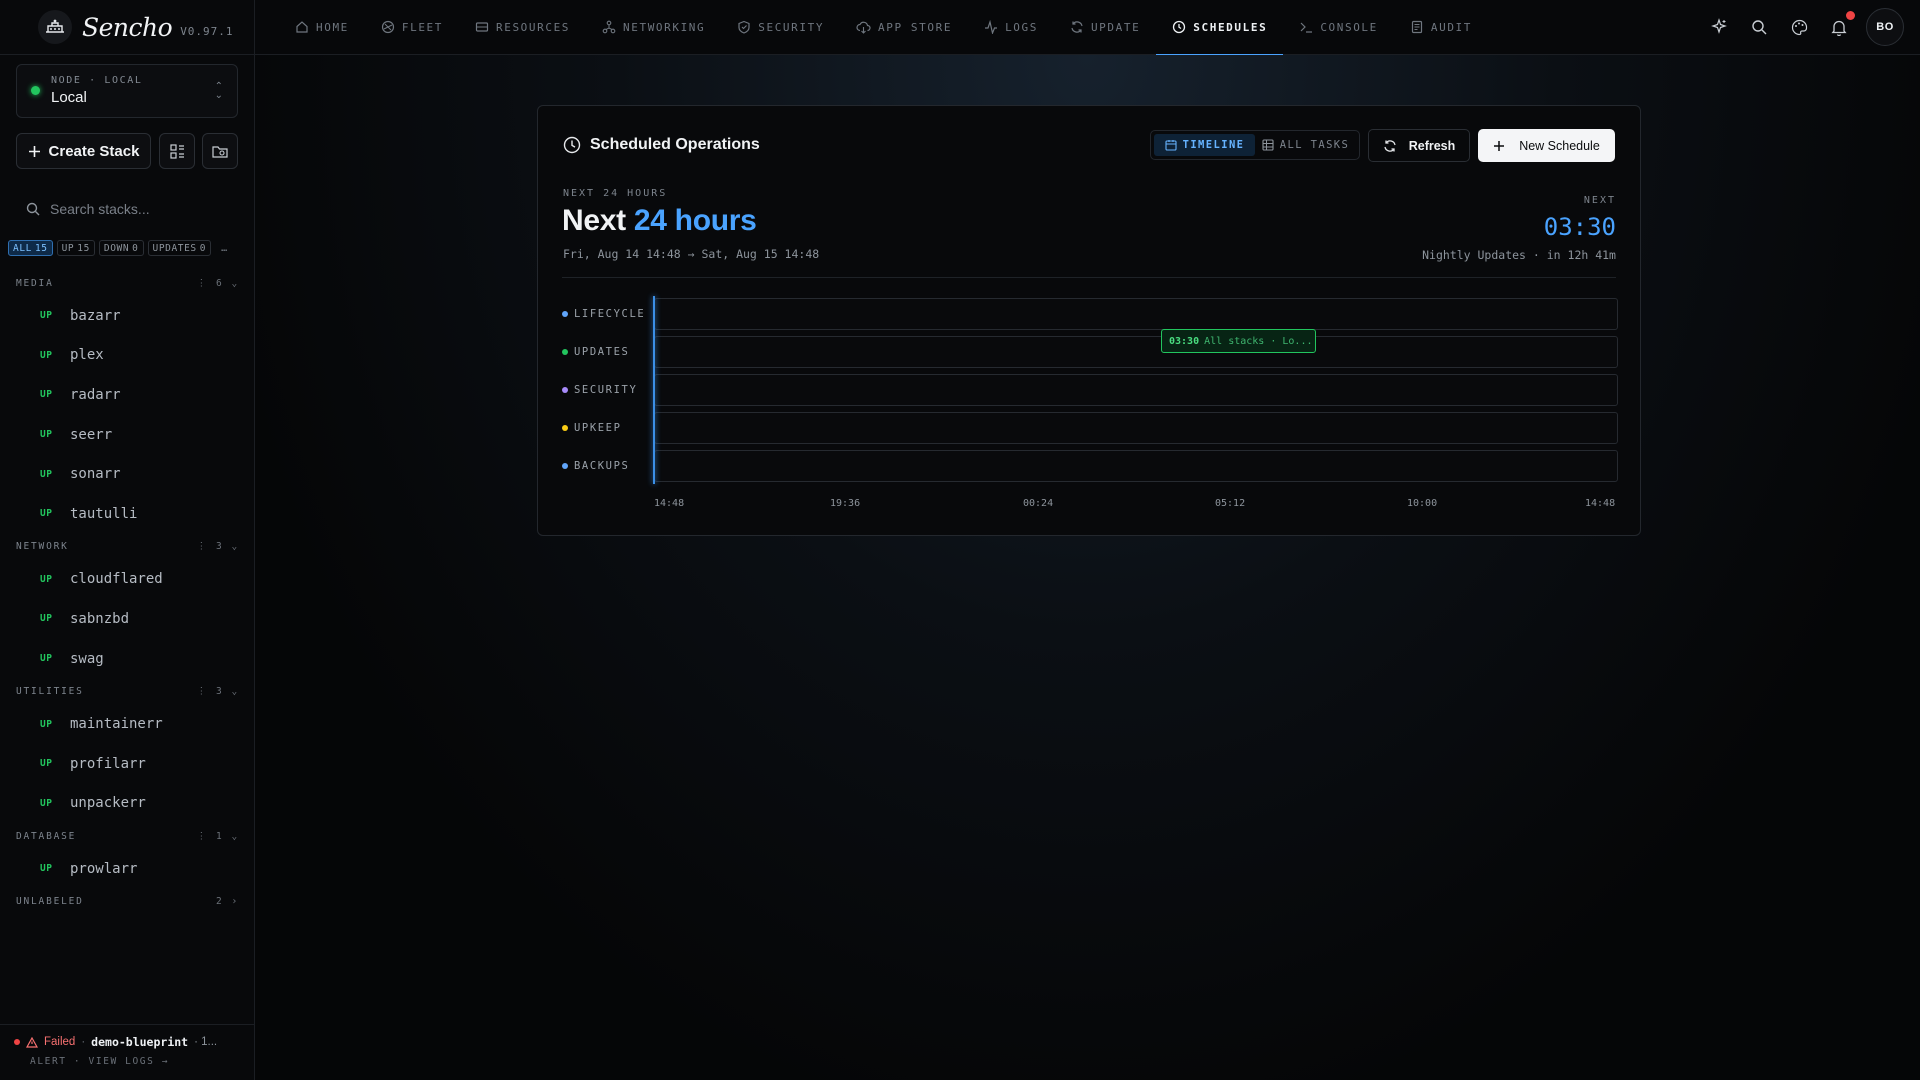 This screenshot has height=1080, width=1920. Describe the element at coordinates (654, 390) in the screenshot. I see `now-indicator` at that location.